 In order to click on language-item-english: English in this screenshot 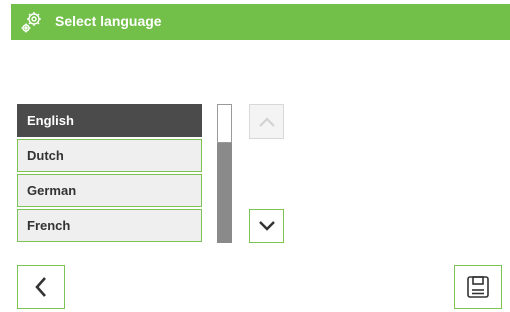, I will do `click(109, 120)`.